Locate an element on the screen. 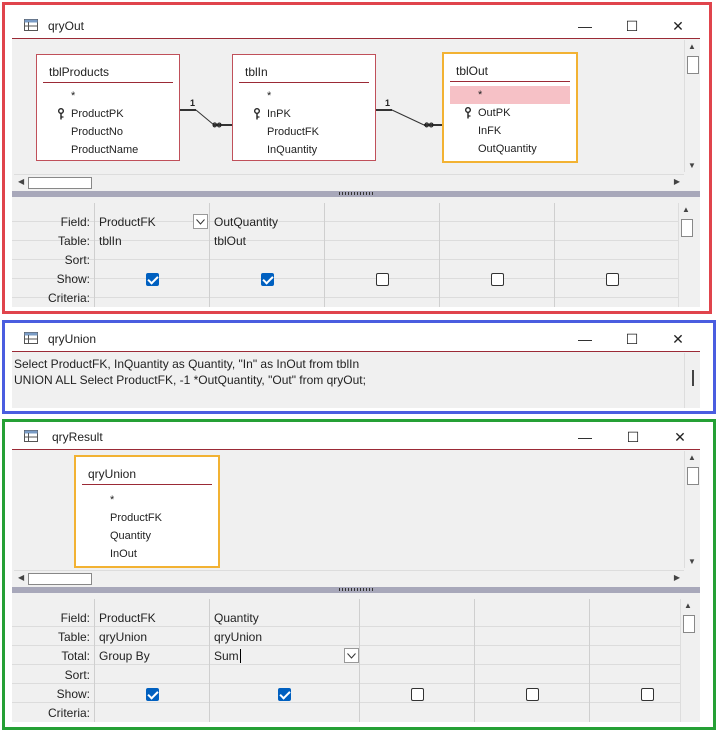 The width and height of the screenshot is (728, 743). row-label-field: Field: is located at coordinates (75, 222).